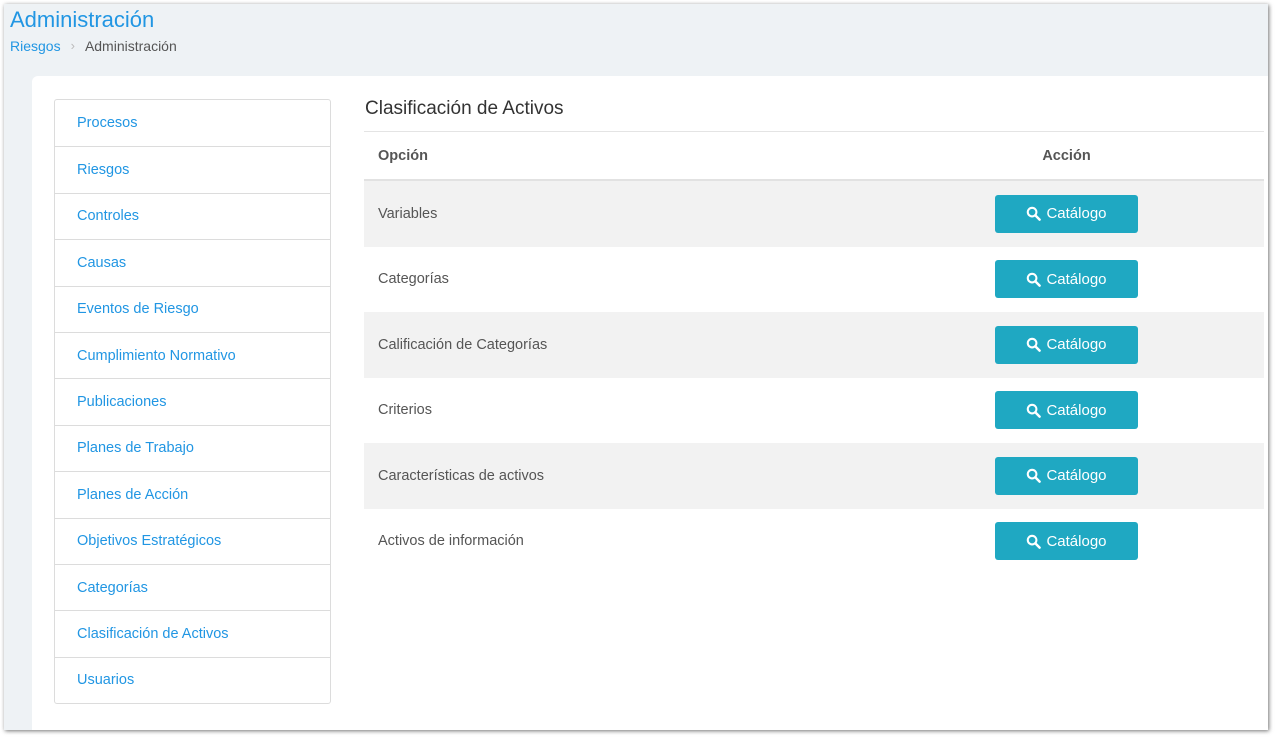 The width and height of the screenshot is (1277, 739). What do you see at coordinates (192, 354) in the screenshot?
I see `sidebar-item-cumplimiento-normativo: Cumplimiento Normativo` at bounding box center [192, 354].